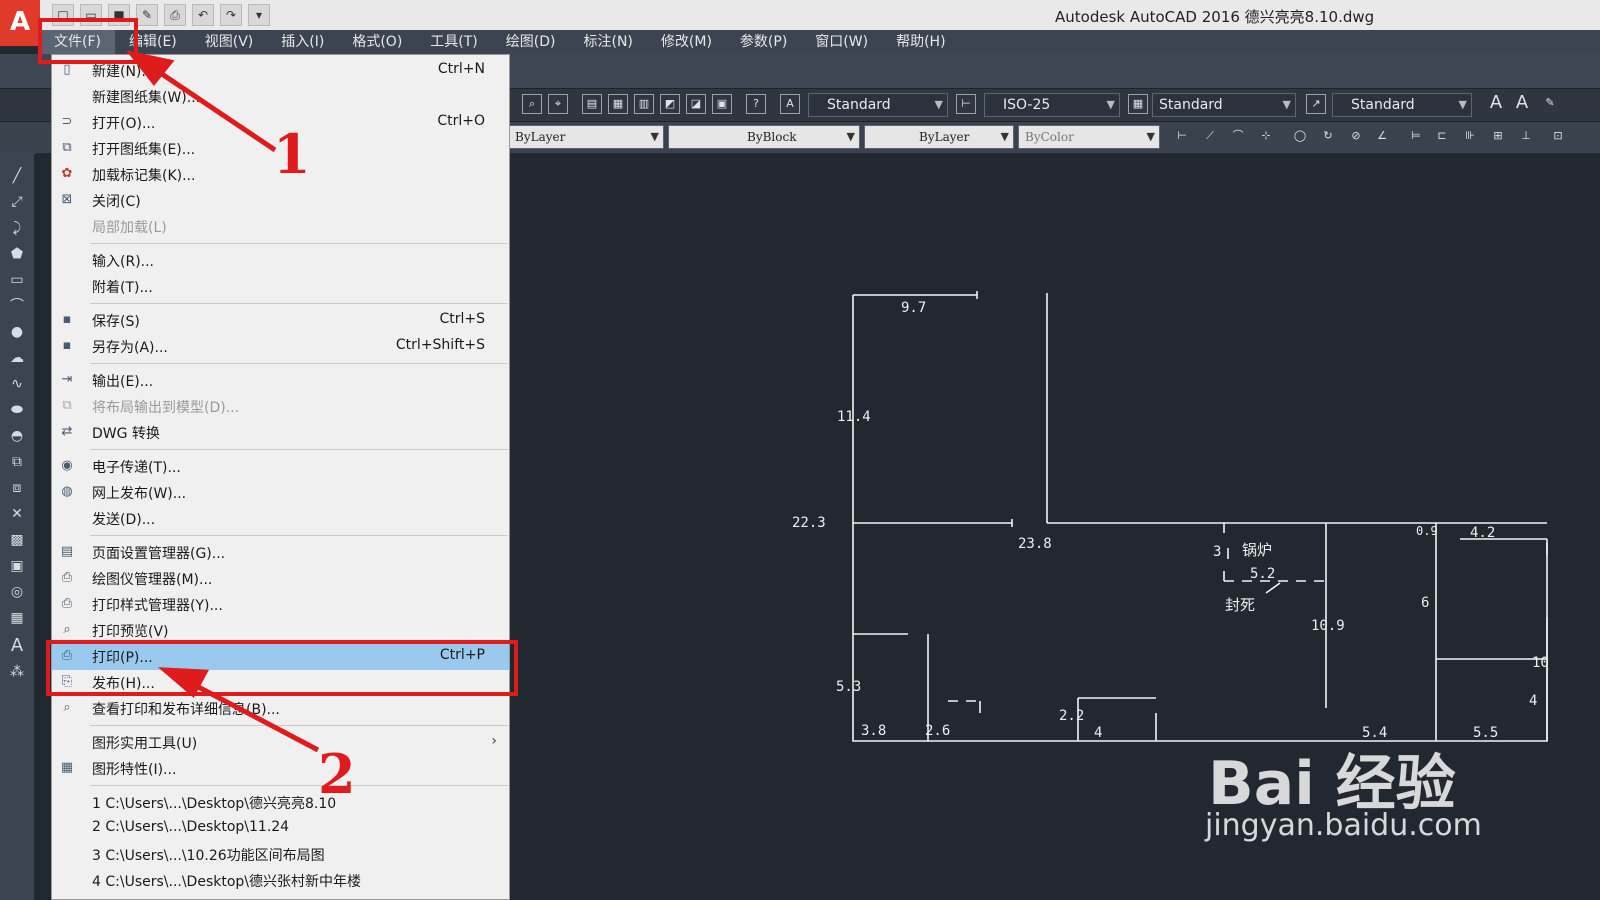  I want to click on annotation-step-2: 2, so click(337, 774).